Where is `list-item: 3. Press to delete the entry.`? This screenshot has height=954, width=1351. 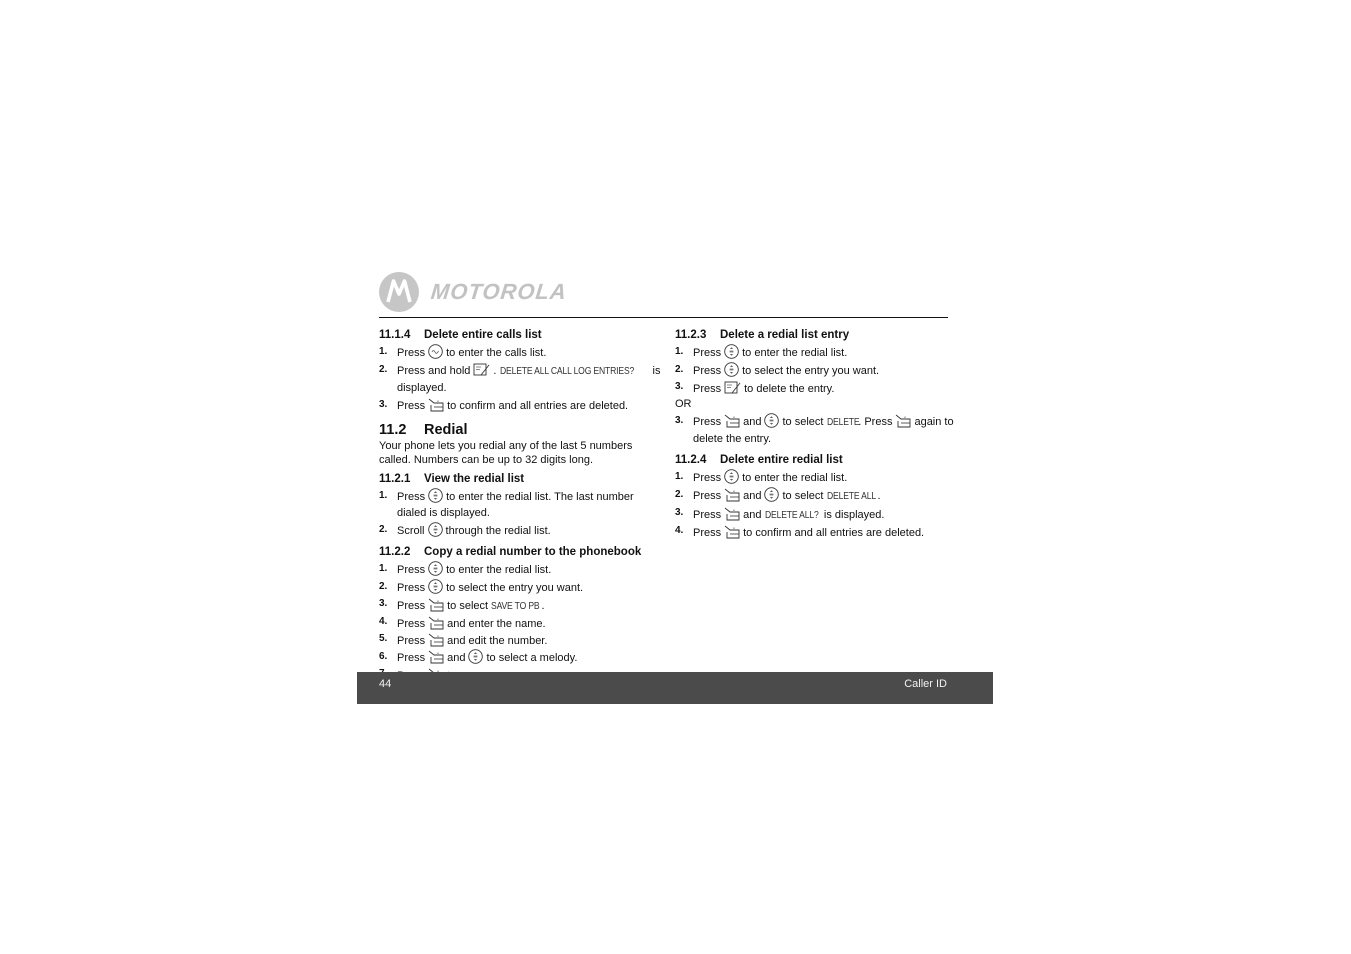 list-item: 3. Press to delete the entry. is located at coordinates (755, 388).